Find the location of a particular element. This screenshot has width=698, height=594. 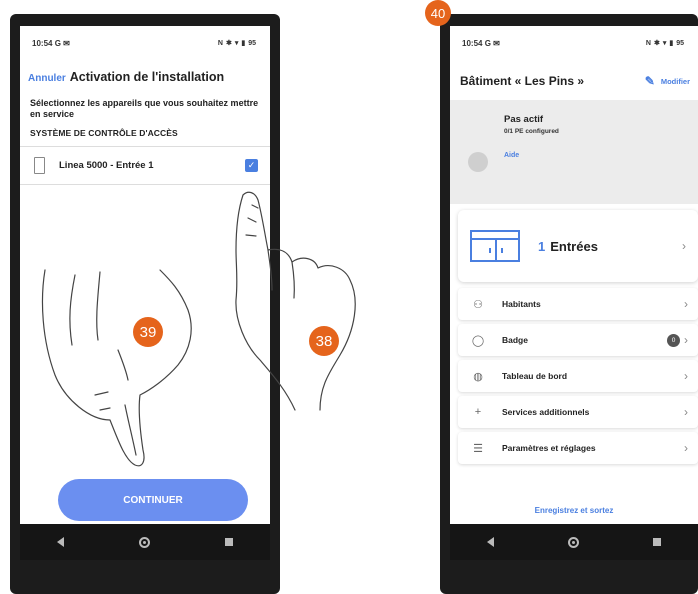

menu-item-label: Habitants is located at coordinates (521, 304).